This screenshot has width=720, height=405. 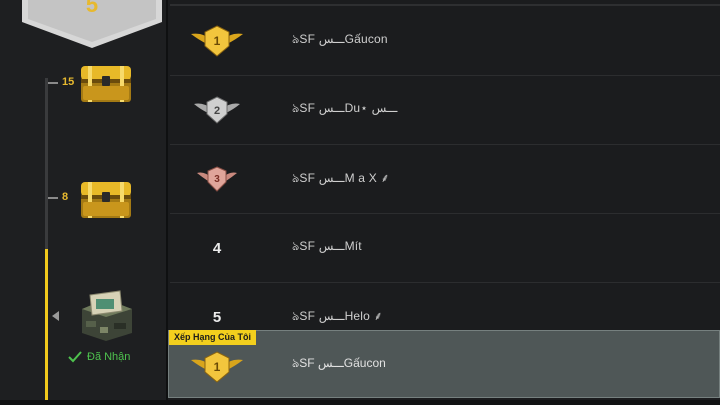 I want to click on player-name: ঌSF ـــسMít, so click(x=327, y=246).